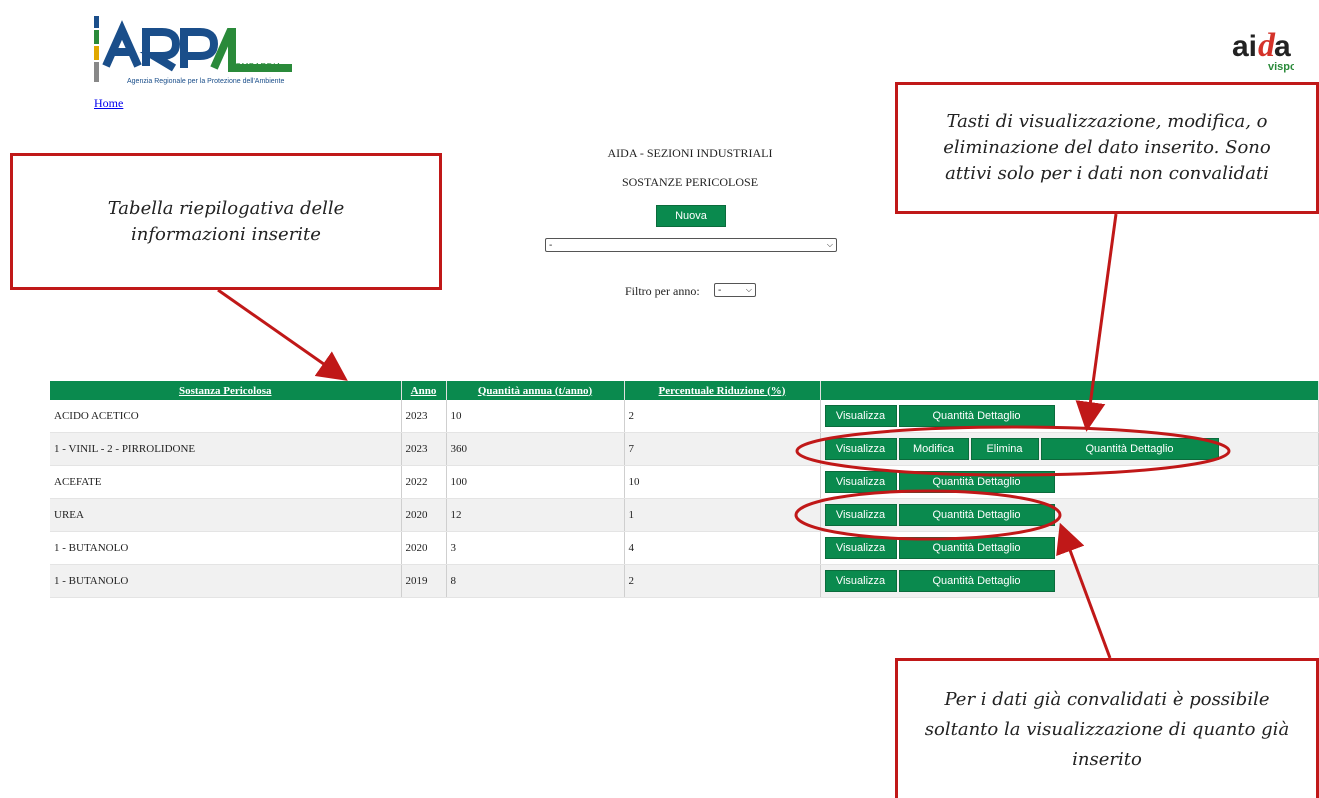 Image resolution: width=1319 pixels, height=798 pixels. I want to click on cell-quantita: 12, so click(535, 515).